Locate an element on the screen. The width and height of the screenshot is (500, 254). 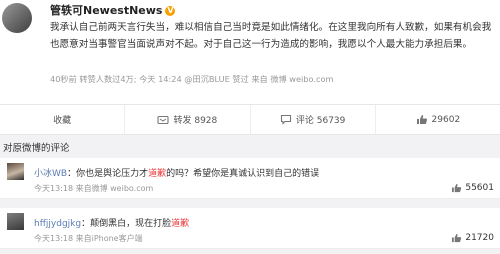
comment-like-button: 21720 is located at coordinates (472, 238).